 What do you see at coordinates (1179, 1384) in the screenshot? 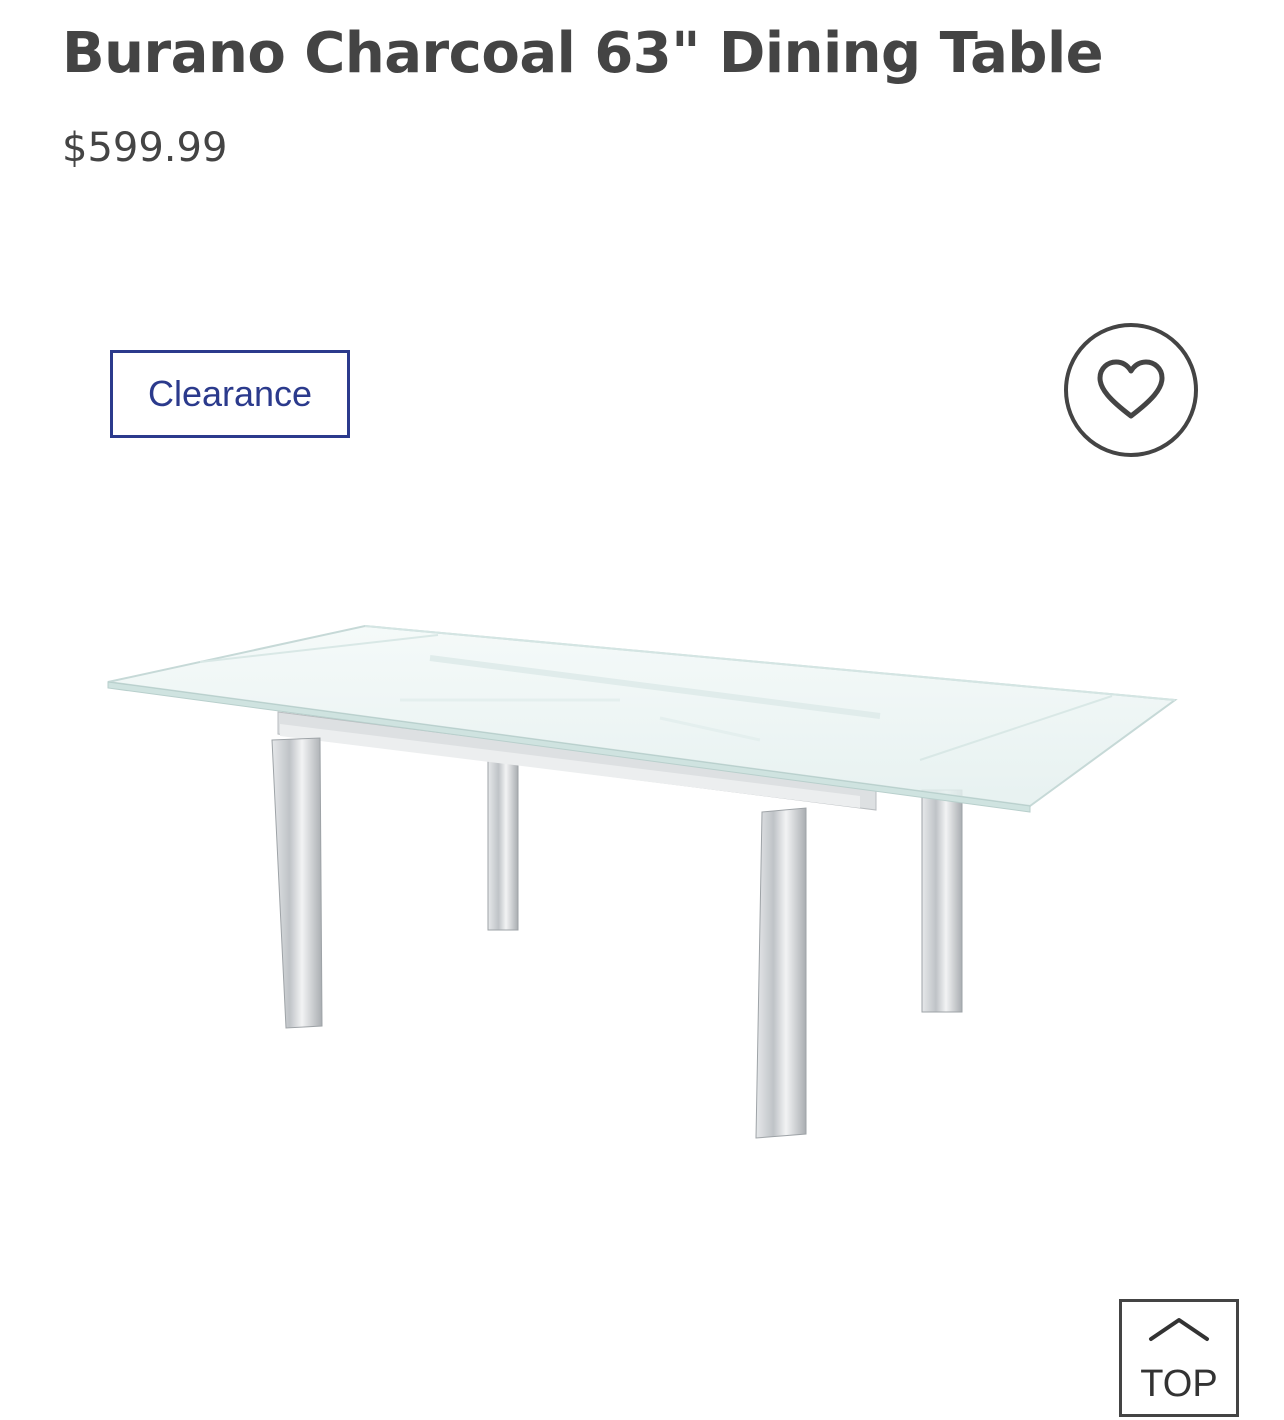
I see `scroll-to-top-label: TOP` at bounding box center [1179, 1384].